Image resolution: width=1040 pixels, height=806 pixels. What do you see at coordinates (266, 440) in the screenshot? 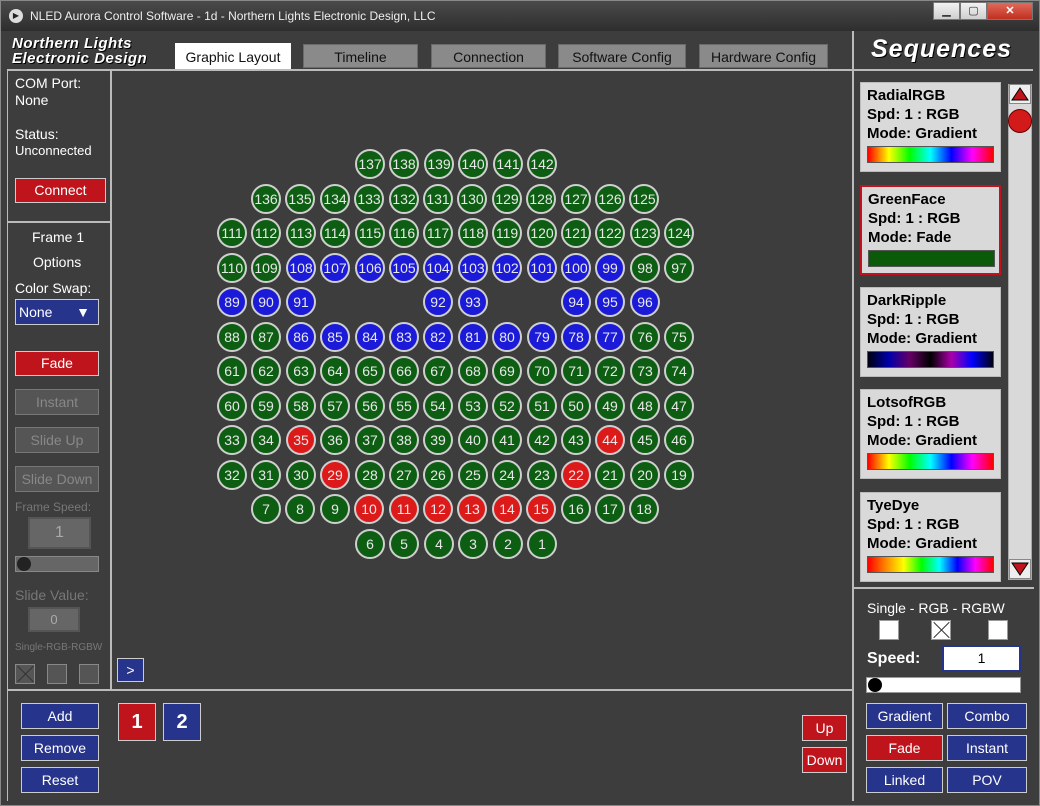
I see `led-34: 34` at bounding box center [266, 440].